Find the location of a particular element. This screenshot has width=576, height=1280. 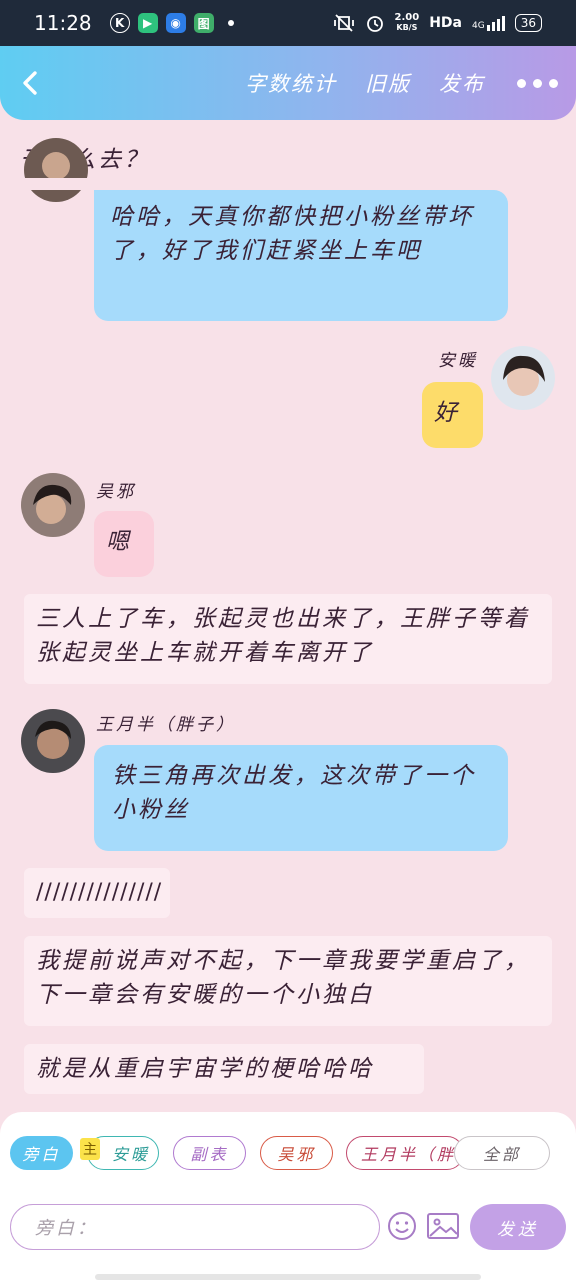

chevron-left-icon is located at coordinates (30, 83).